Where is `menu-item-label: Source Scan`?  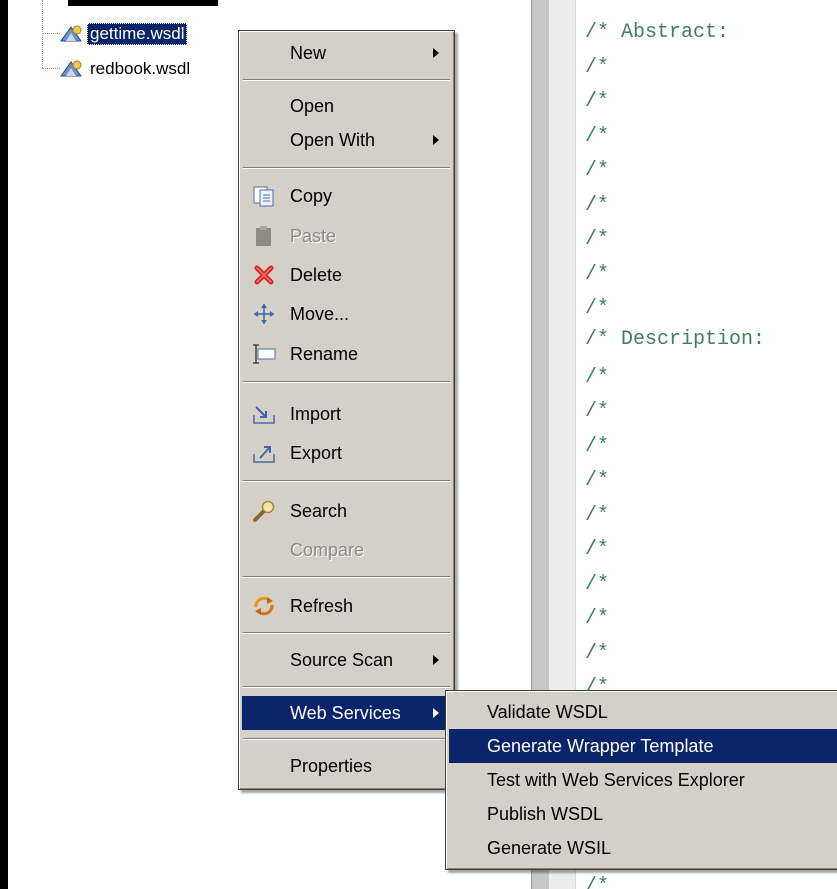 menu-item-label: Source Scan is located at coordinates (342, 659).